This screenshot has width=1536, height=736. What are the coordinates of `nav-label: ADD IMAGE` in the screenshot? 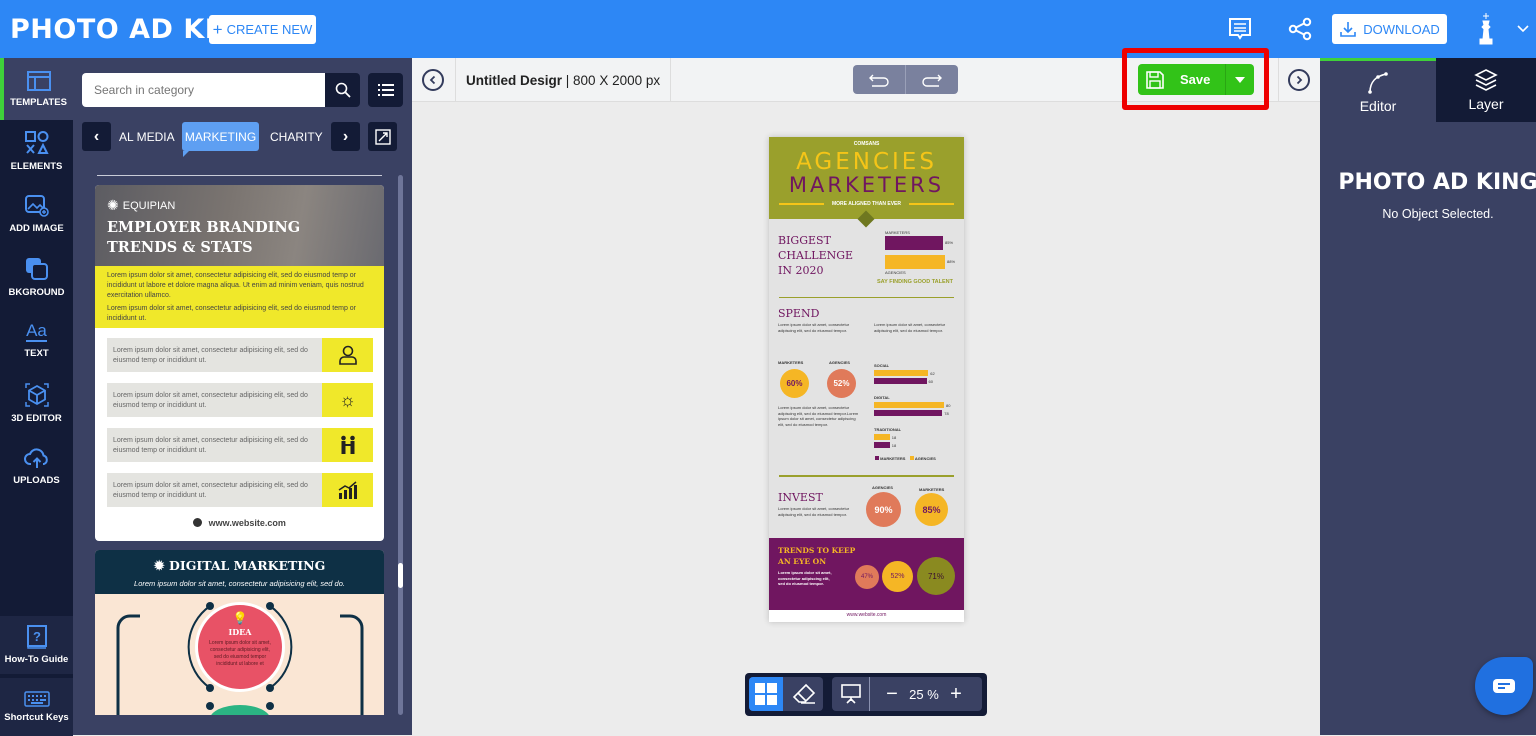 It's located at (36, 228).